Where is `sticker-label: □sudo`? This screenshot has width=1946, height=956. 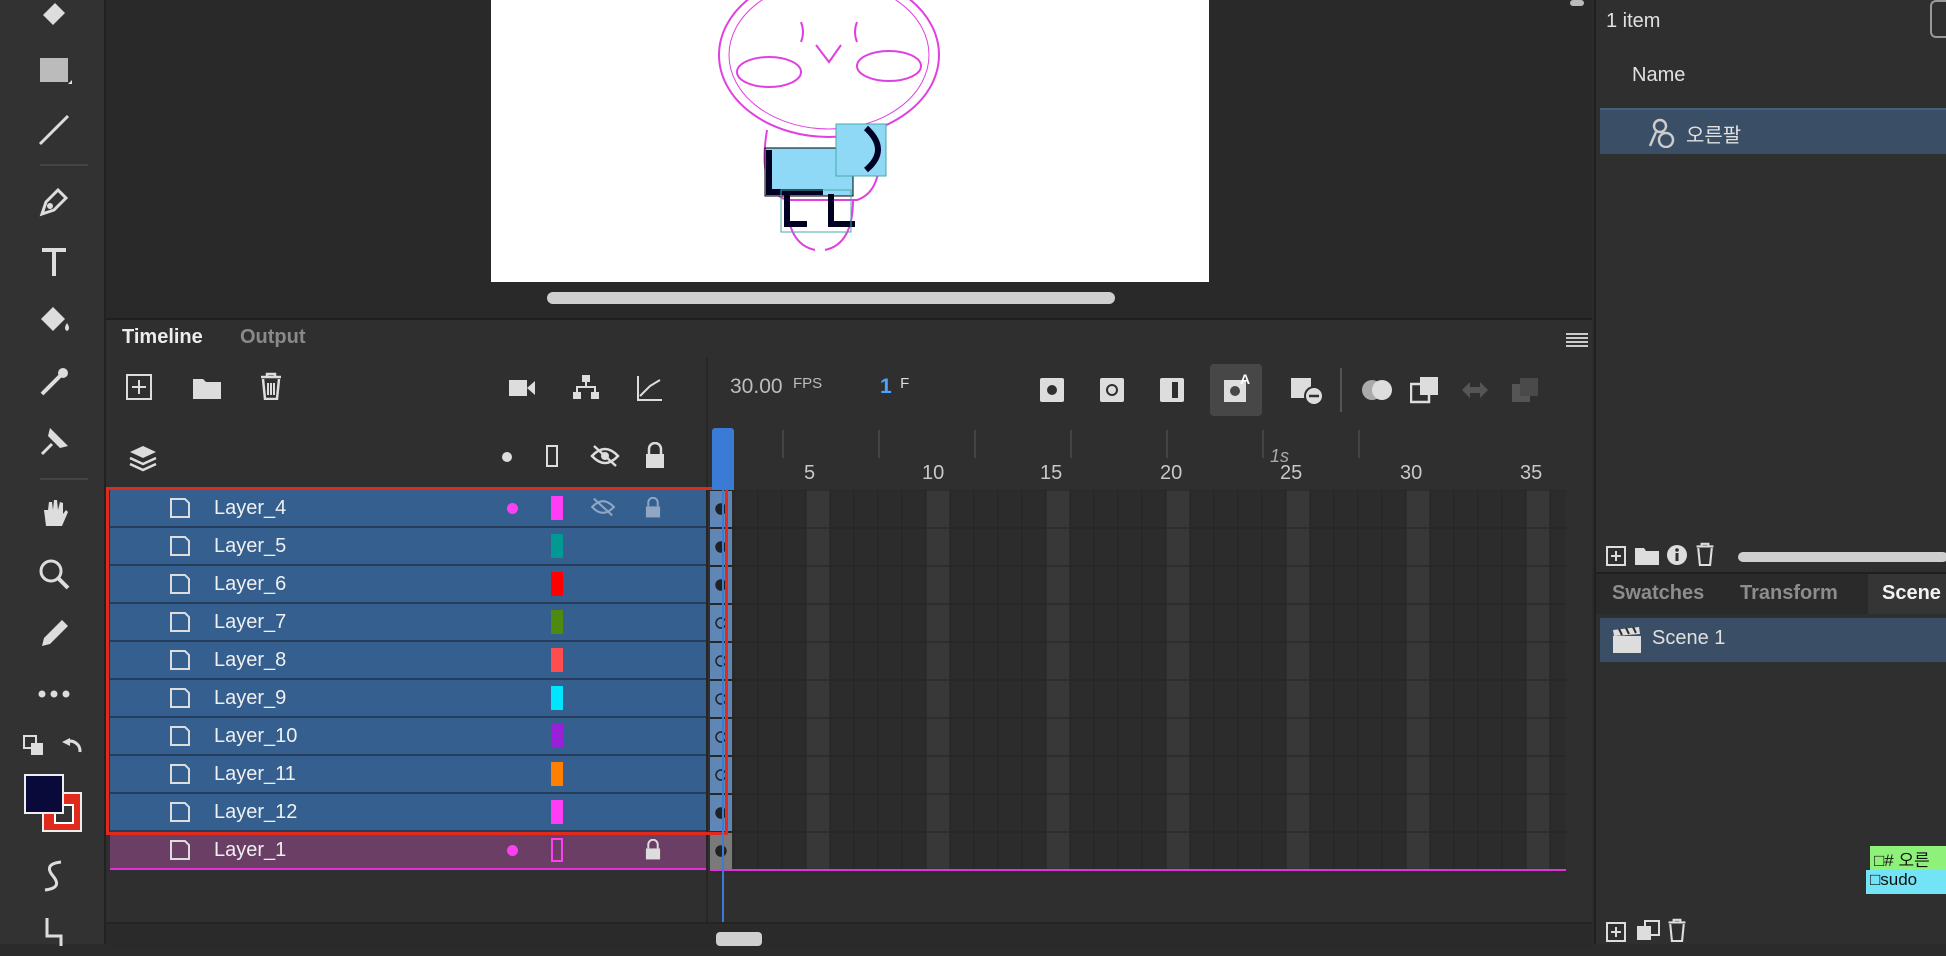 sticker-label: □sudo is located at coordinates (1906, 882).